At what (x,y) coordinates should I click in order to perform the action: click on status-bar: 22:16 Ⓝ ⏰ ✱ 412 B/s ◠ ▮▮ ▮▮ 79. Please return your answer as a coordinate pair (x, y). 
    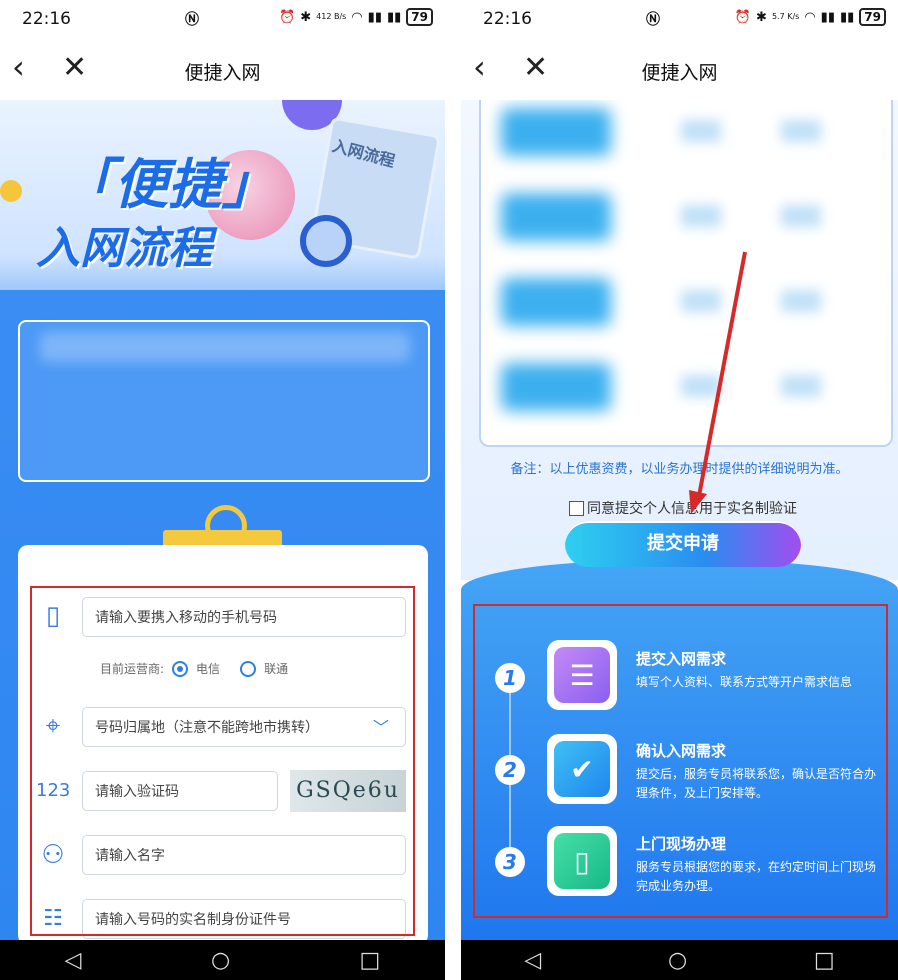
    Looking at the image, I should click on (222, 19).